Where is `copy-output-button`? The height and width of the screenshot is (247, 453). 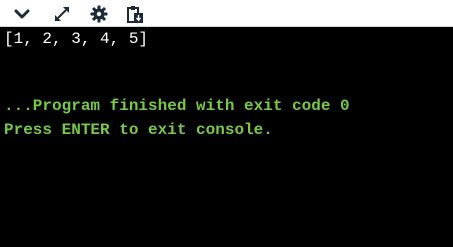 copy-output-button is located at coordinates (135, 14).